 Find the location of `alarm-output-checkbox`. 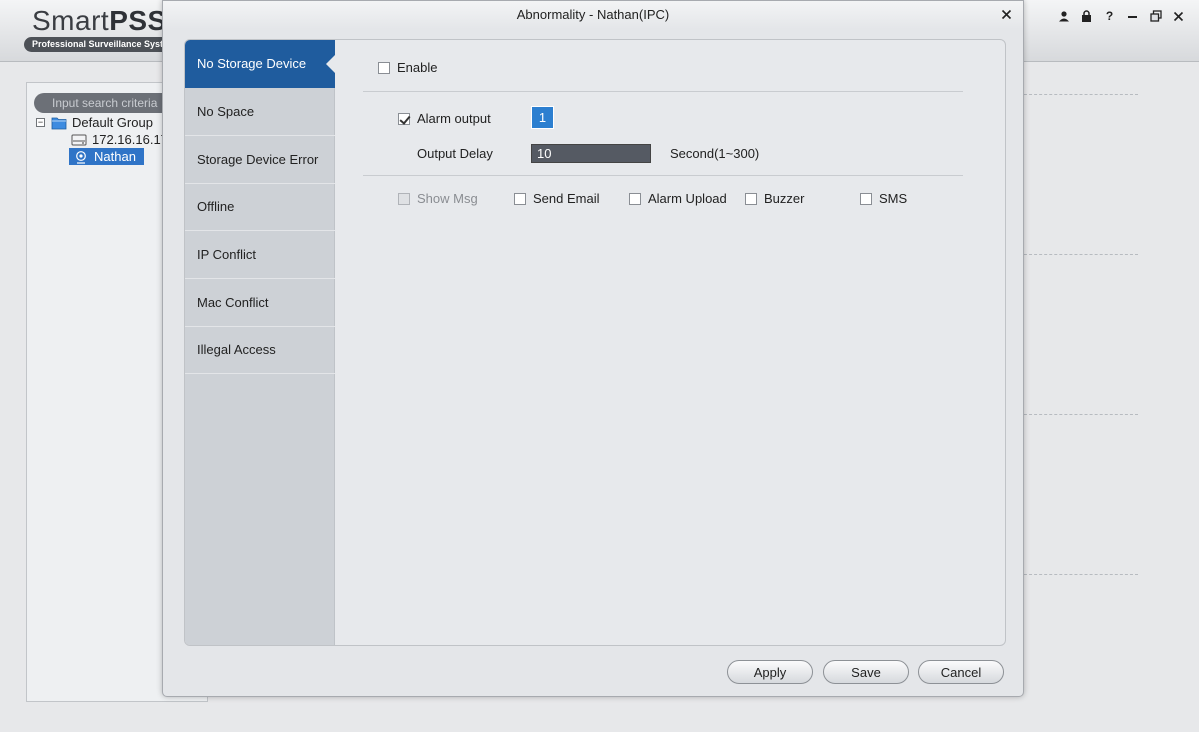

alarm-output-checkbox is located at coordinates (404, 118).